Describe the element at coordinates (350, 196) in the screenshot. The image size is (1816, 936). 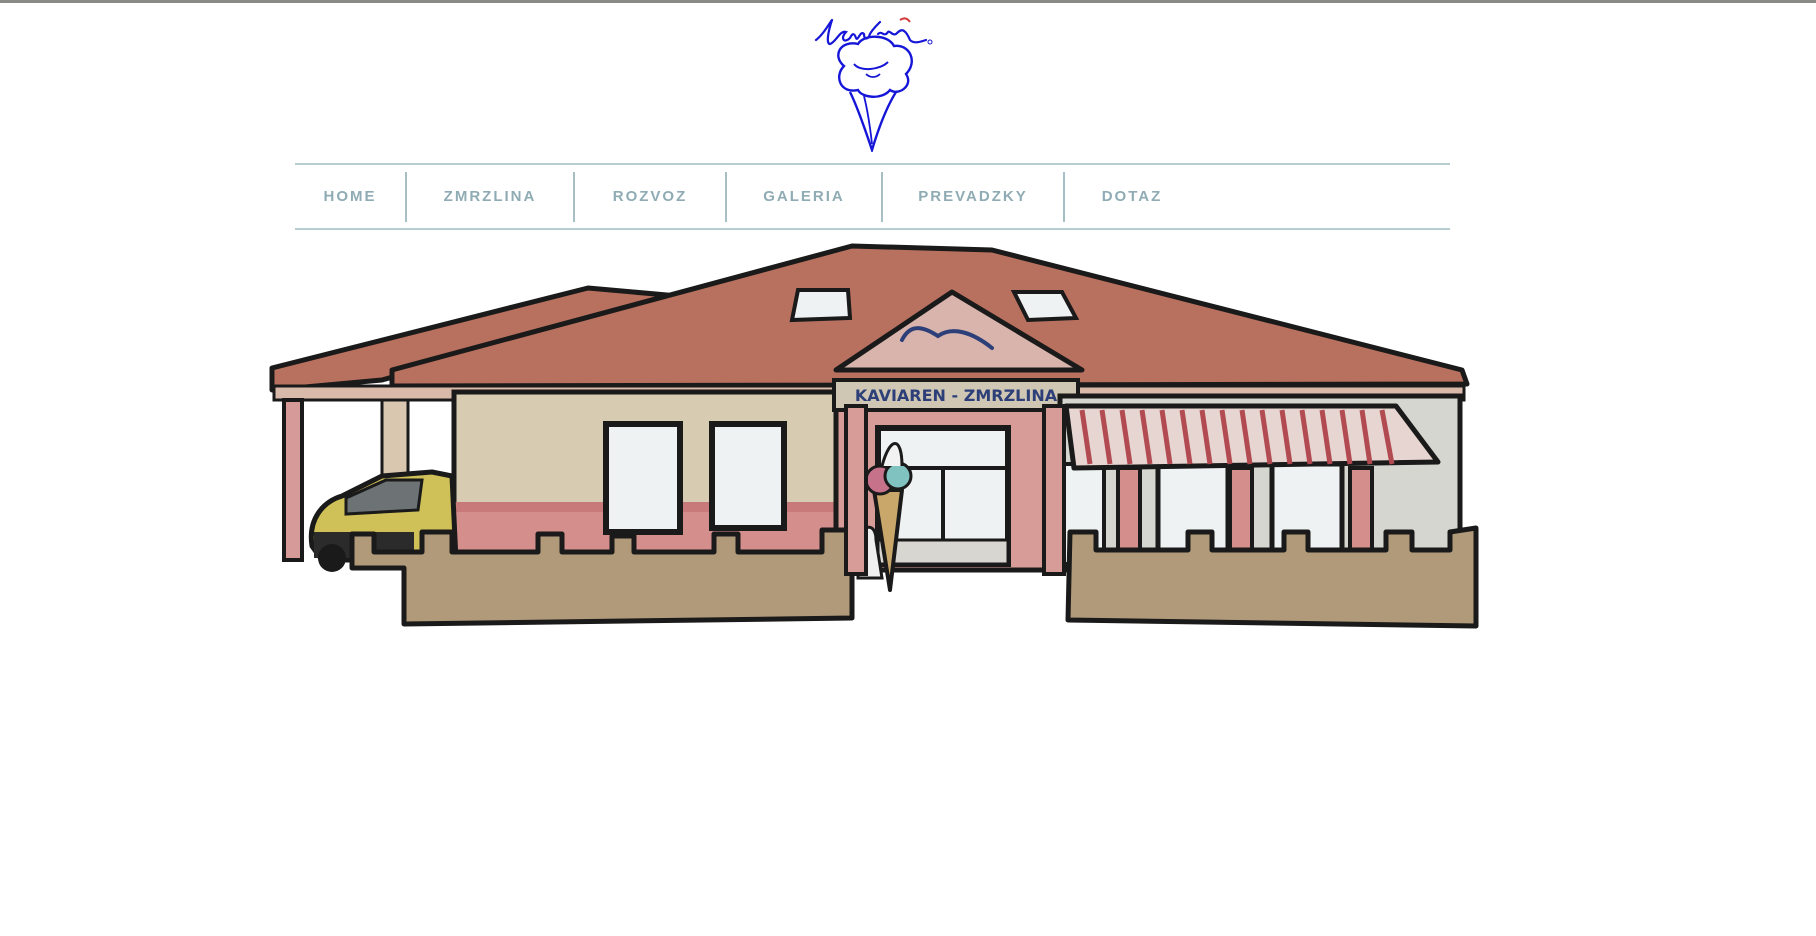
I see `nav-home: HOME` at that location.